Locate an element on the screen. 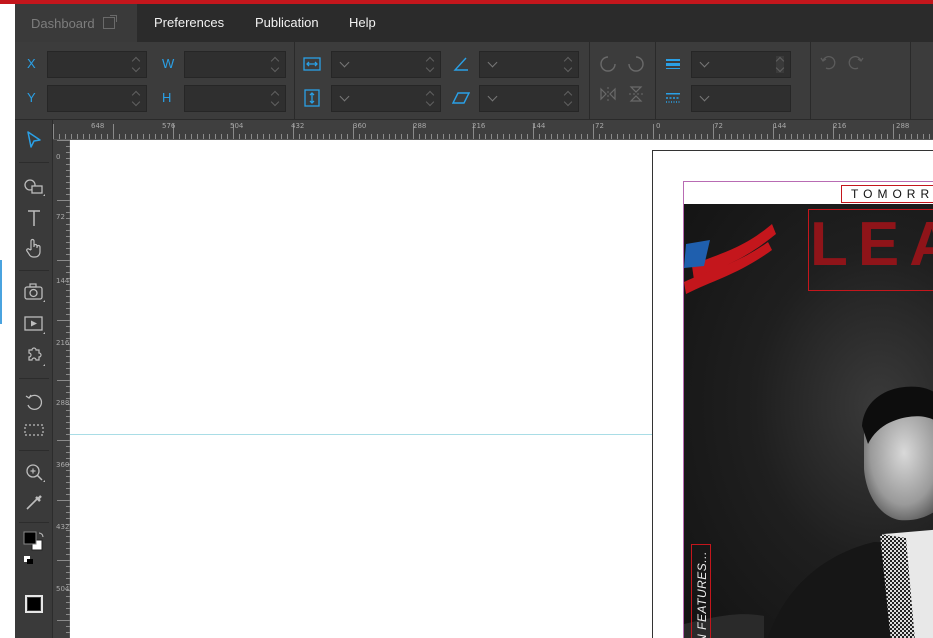 This screenshot has width=933, height=638. hand-icon is located at coordinates (33, 248).